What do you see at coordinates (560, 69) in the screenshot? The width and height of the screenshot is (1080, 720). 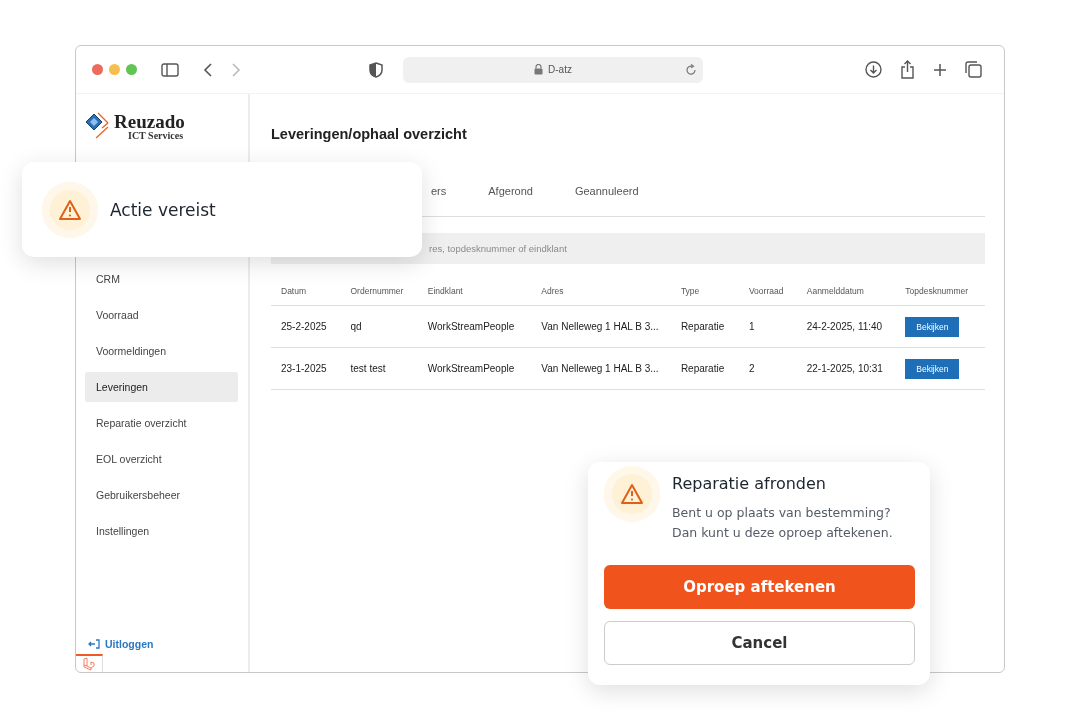 I see `address-text: D-atz` at bounding box center [560, 69].